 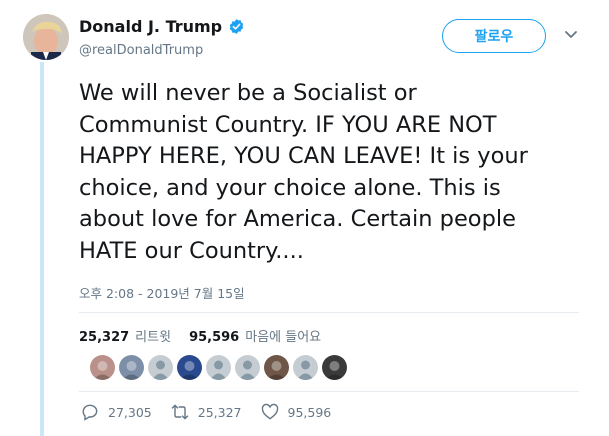 I want to click on chevron-down-icon, so click(x=571, y=35).